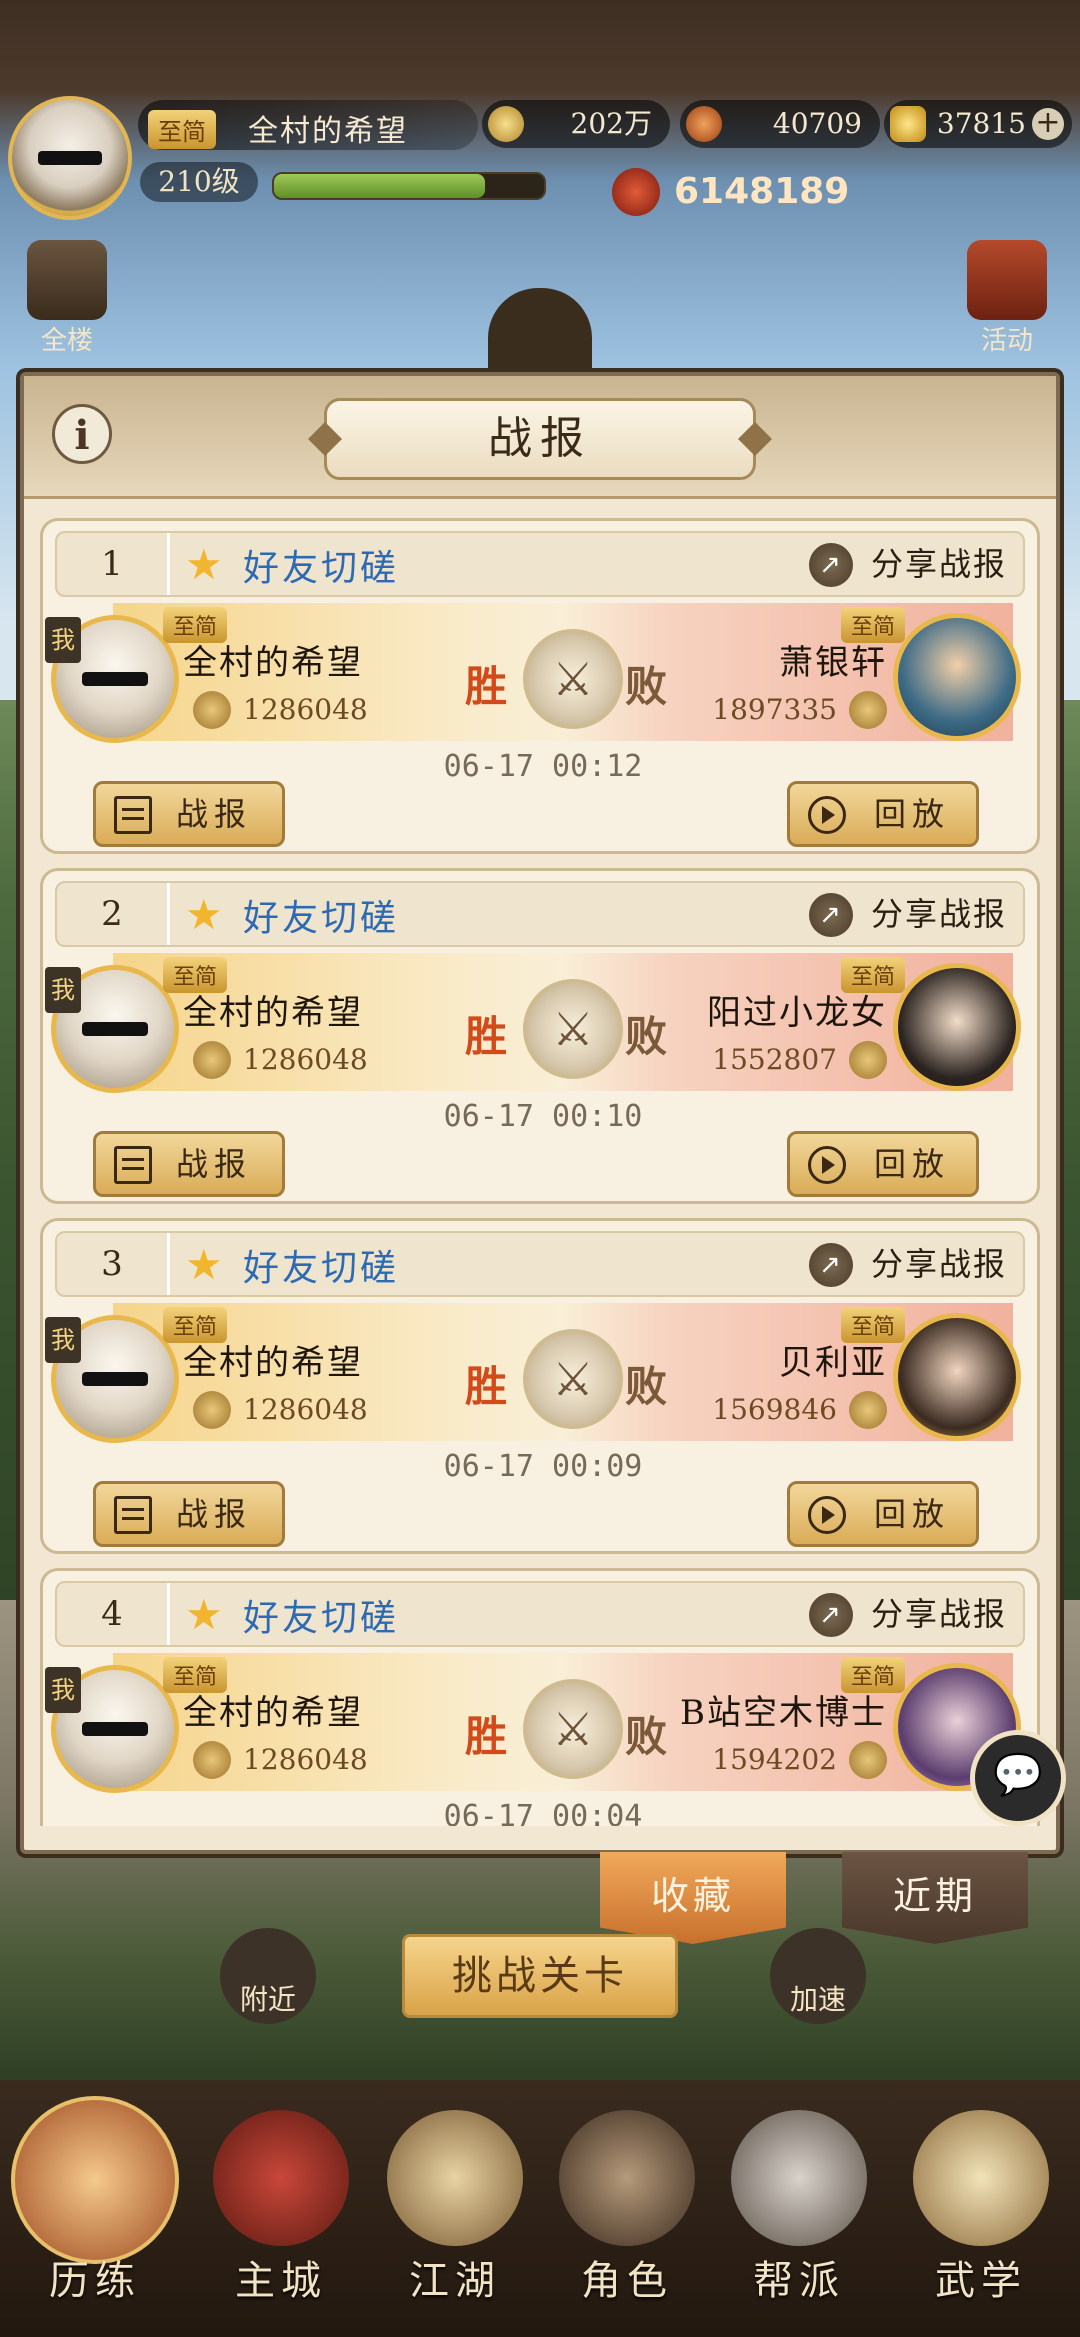 This screenshot has height=2337, width=1080. Describe the element at coordinates (693, 1898) in the screenshot. I see `tab-favorites: 收藏` at that location.